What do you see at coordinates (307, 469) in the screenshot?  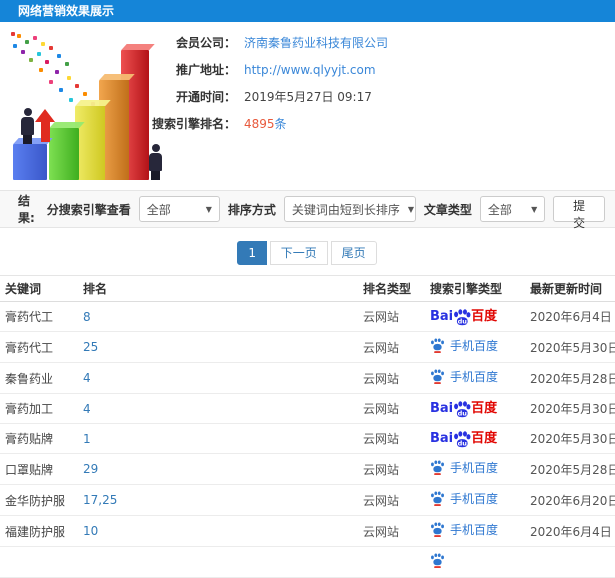 I see `table-row: 口罩贴牌 29 云网站 手机百度 2020年5月28日 16:55` at bounding box center [307, 469].